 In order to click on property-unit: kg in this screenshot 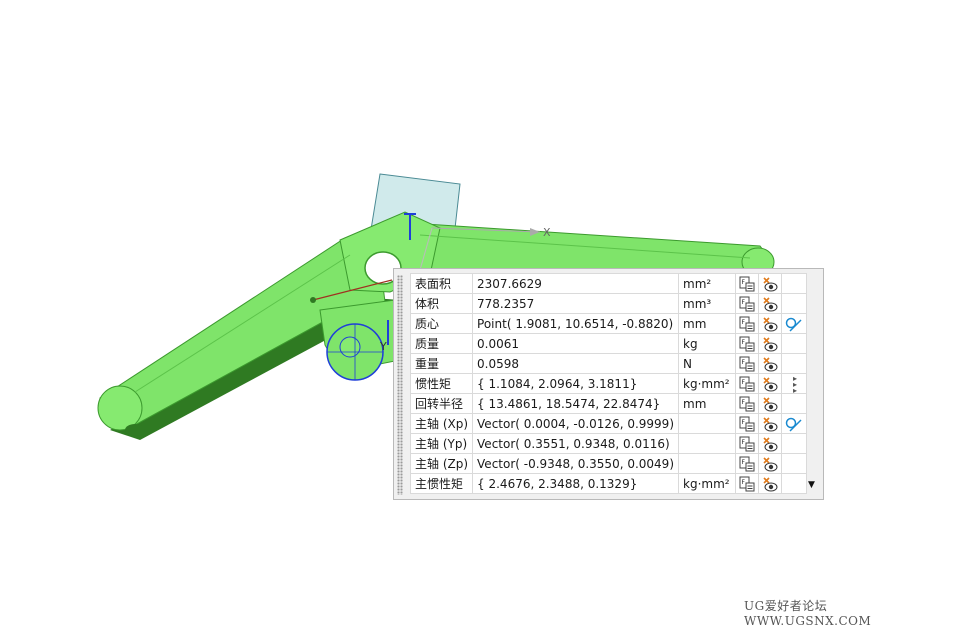, I will do `click(707, 343)`.